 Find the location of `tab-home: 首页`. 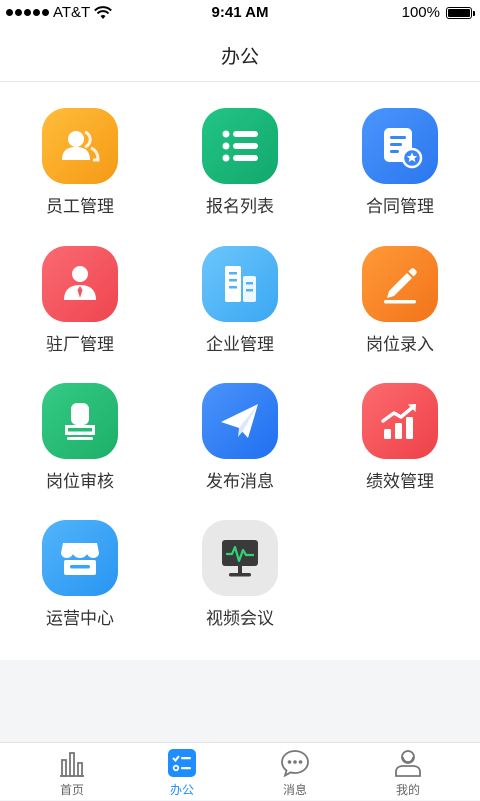

tab-home: 首页 is located at coordinates (72, 772).